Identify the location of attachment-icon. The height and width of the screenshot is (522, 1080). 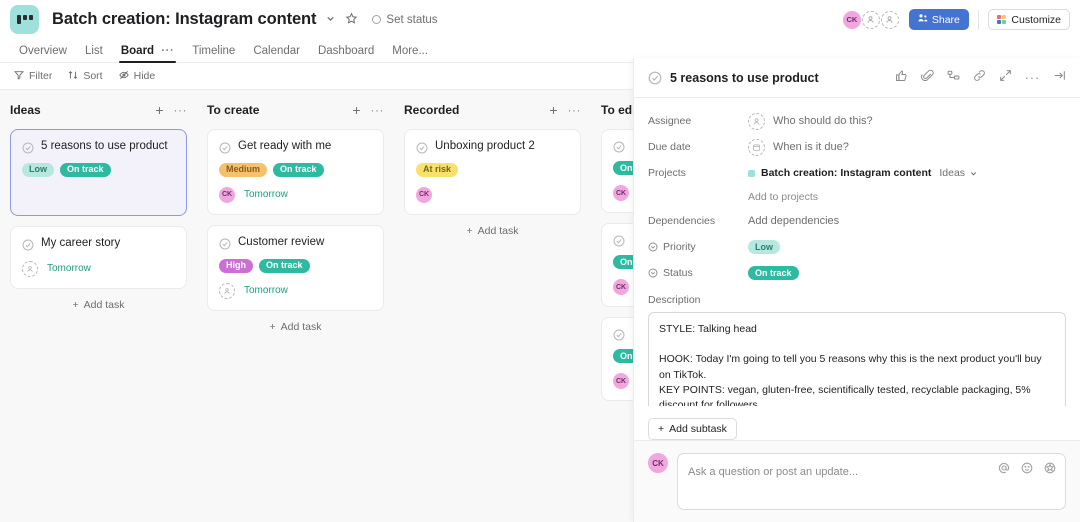
(927, 78).